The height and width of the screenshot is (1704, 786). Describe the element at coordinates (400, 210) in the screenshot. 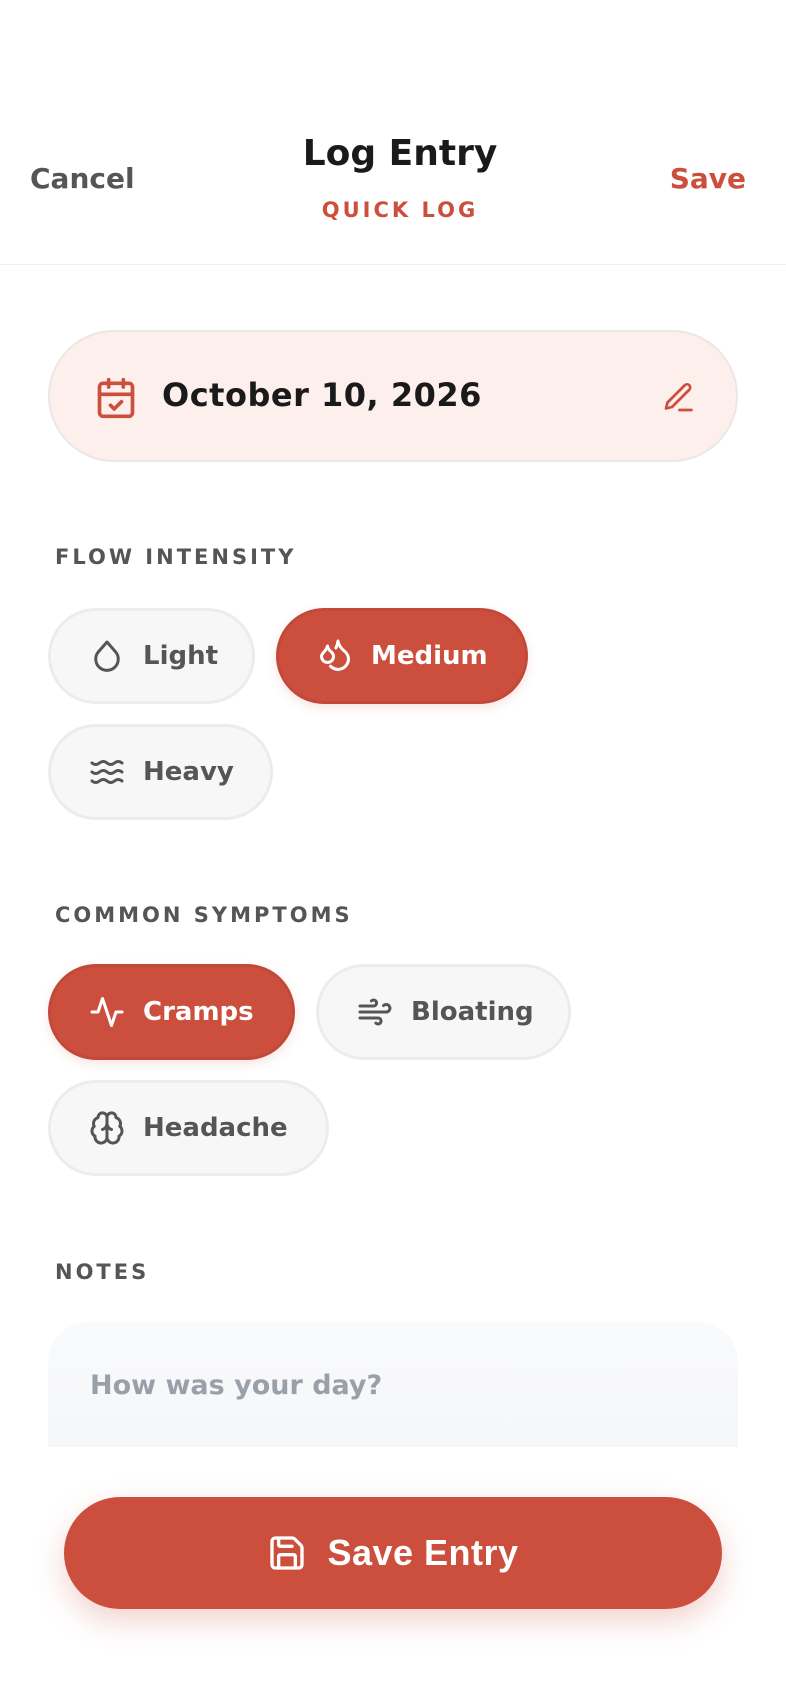

I see `page-subtitle: QUICK LOG` at that location.